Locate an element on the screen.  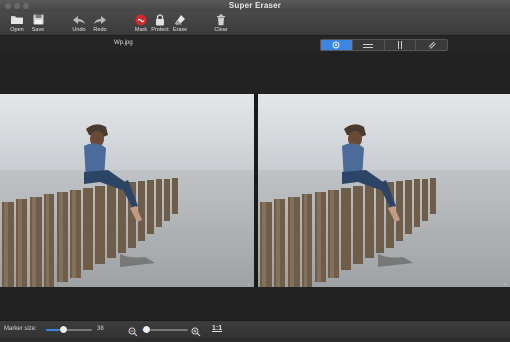
marker-size-label: Marker size: is located at coordinates (20, 329).